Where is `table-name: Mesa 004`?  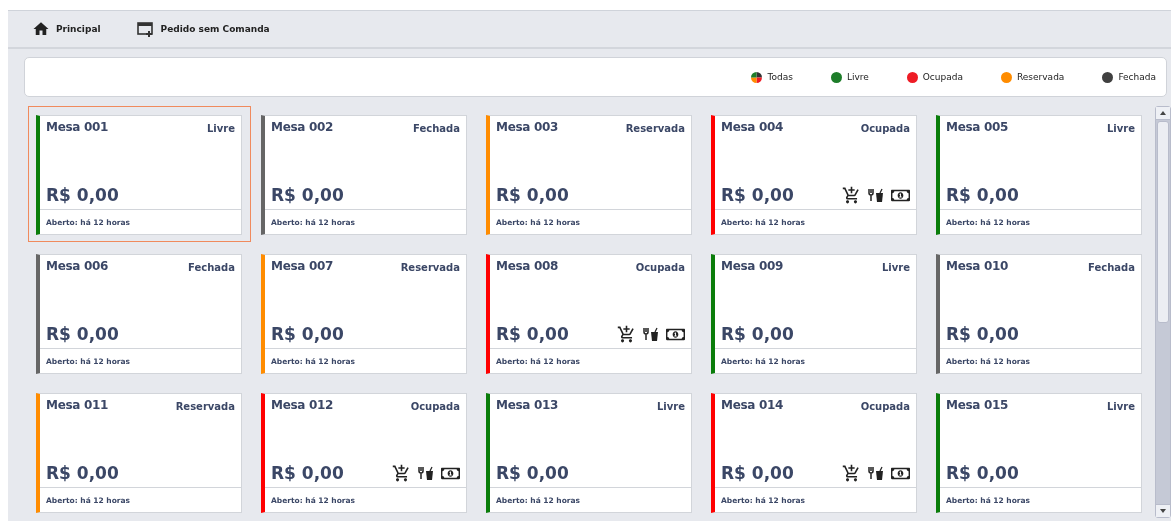 table-name: Mesa 004 is located at coordinates (752, 127).